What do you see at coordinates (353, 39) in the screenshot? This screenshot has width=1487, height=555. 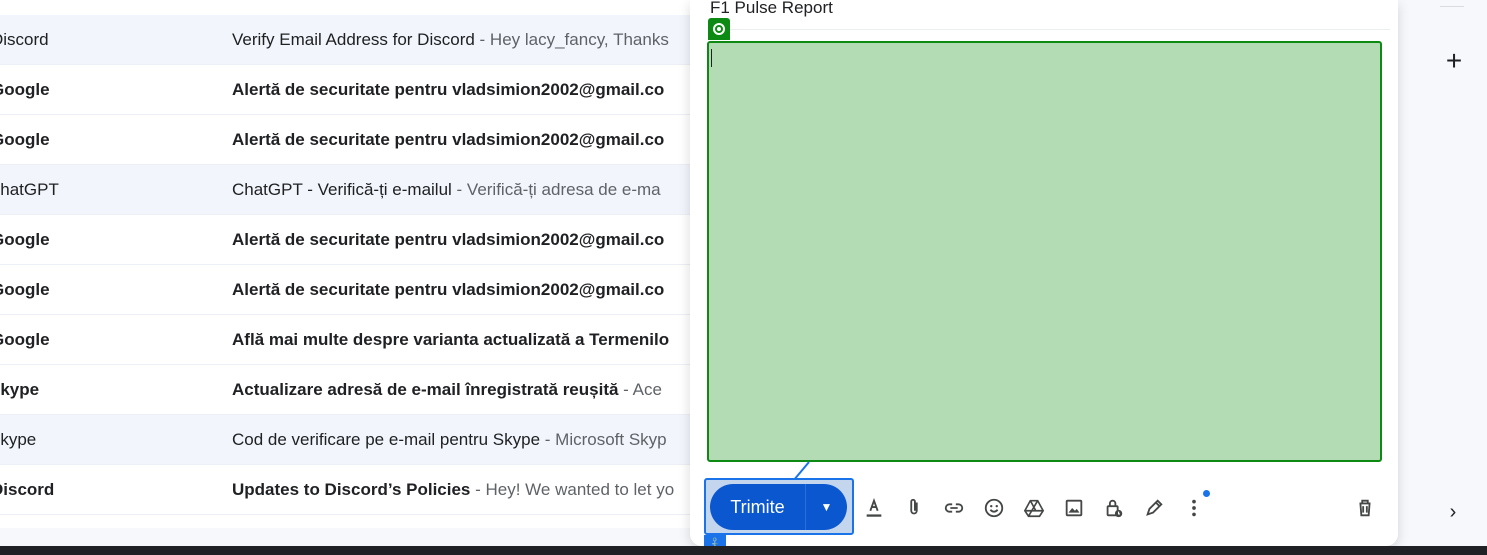 I see `mail-subject: Verify Email Address for Discord` at bounding box center [353, 39].